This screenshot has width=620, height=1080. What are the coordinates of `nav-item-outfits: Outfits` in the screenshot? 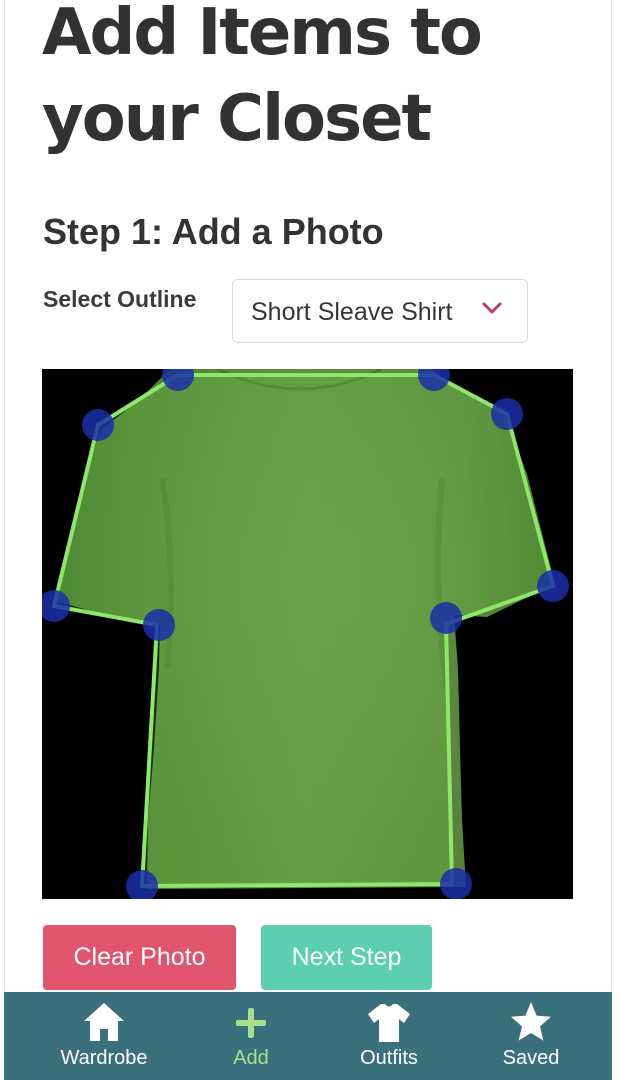 It's located at (389, 1036).